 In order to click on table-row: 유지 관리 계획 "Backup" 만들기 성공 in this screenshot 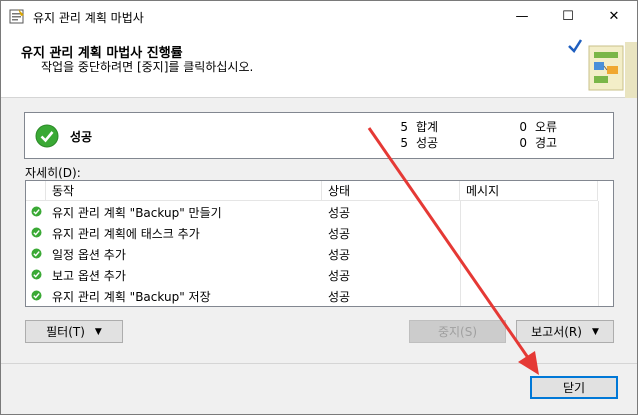, I will do `click(319, 211)`.